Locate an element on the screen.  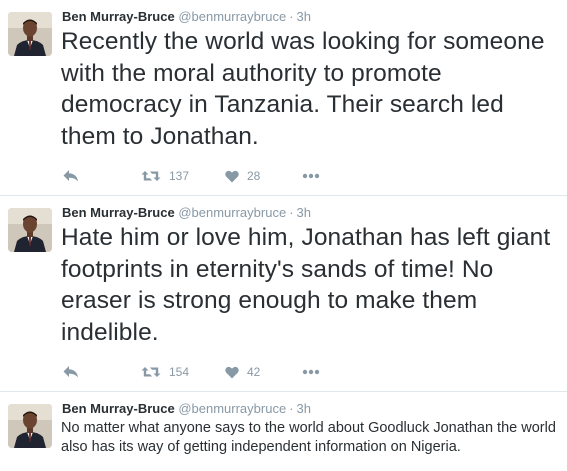
retweet-count: 154 is located at coordinates (179, 372).